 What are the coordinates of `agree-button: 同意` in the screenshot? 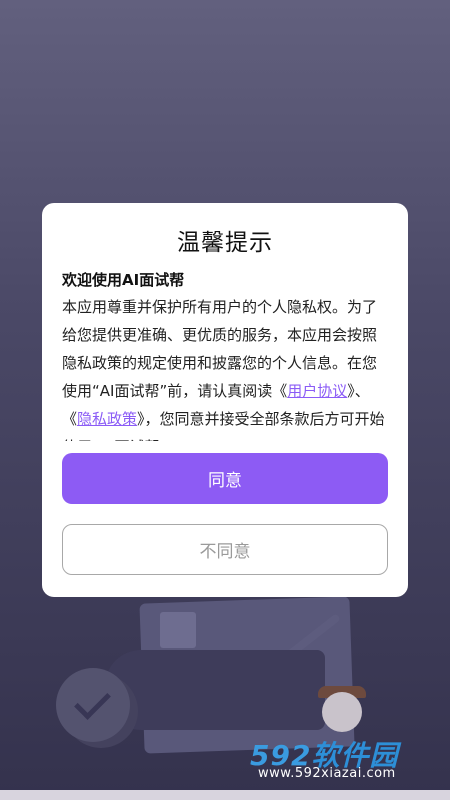 It's located at (225, 478).